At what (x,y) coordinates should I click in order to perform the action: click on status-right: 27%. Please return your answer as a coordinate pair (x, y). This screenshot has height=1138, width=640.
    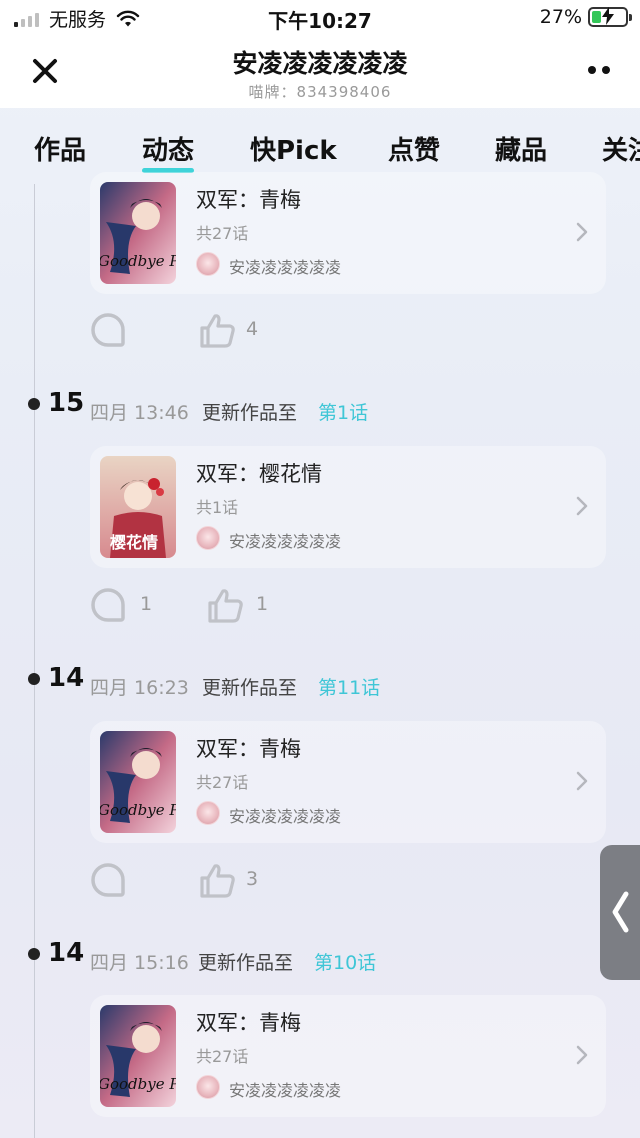
    Looking at the image, I should click on (585, 17).